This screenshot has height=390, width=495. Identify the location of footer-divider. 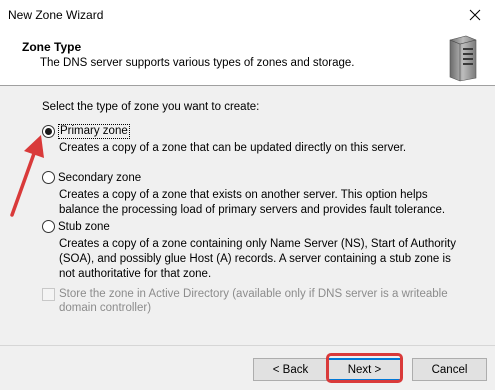
(247, 345).